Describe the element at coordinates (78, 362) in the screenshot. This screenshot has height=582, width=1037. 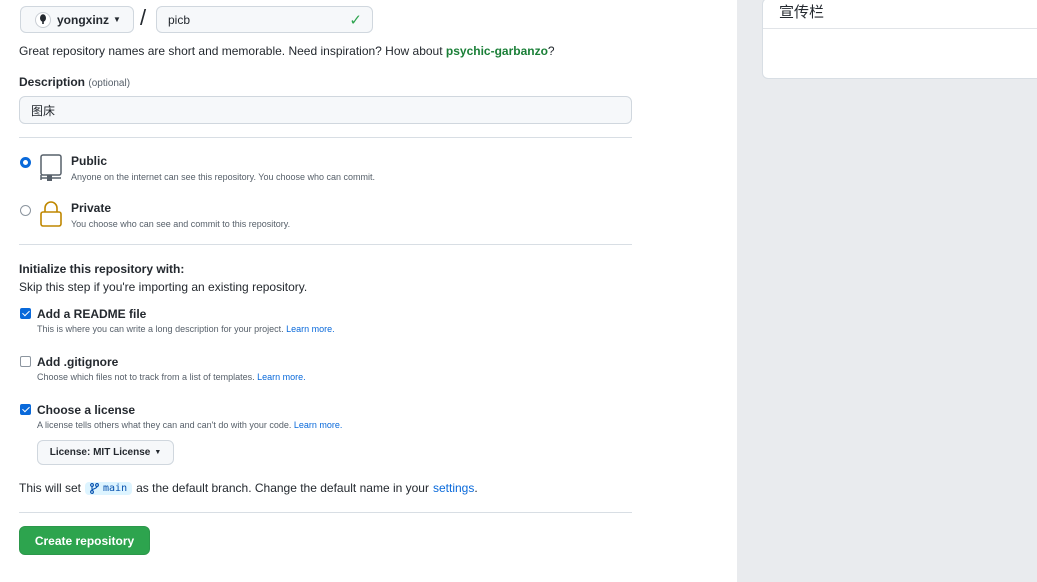
I see `gitignore-title: Add .gitignore` at that location.